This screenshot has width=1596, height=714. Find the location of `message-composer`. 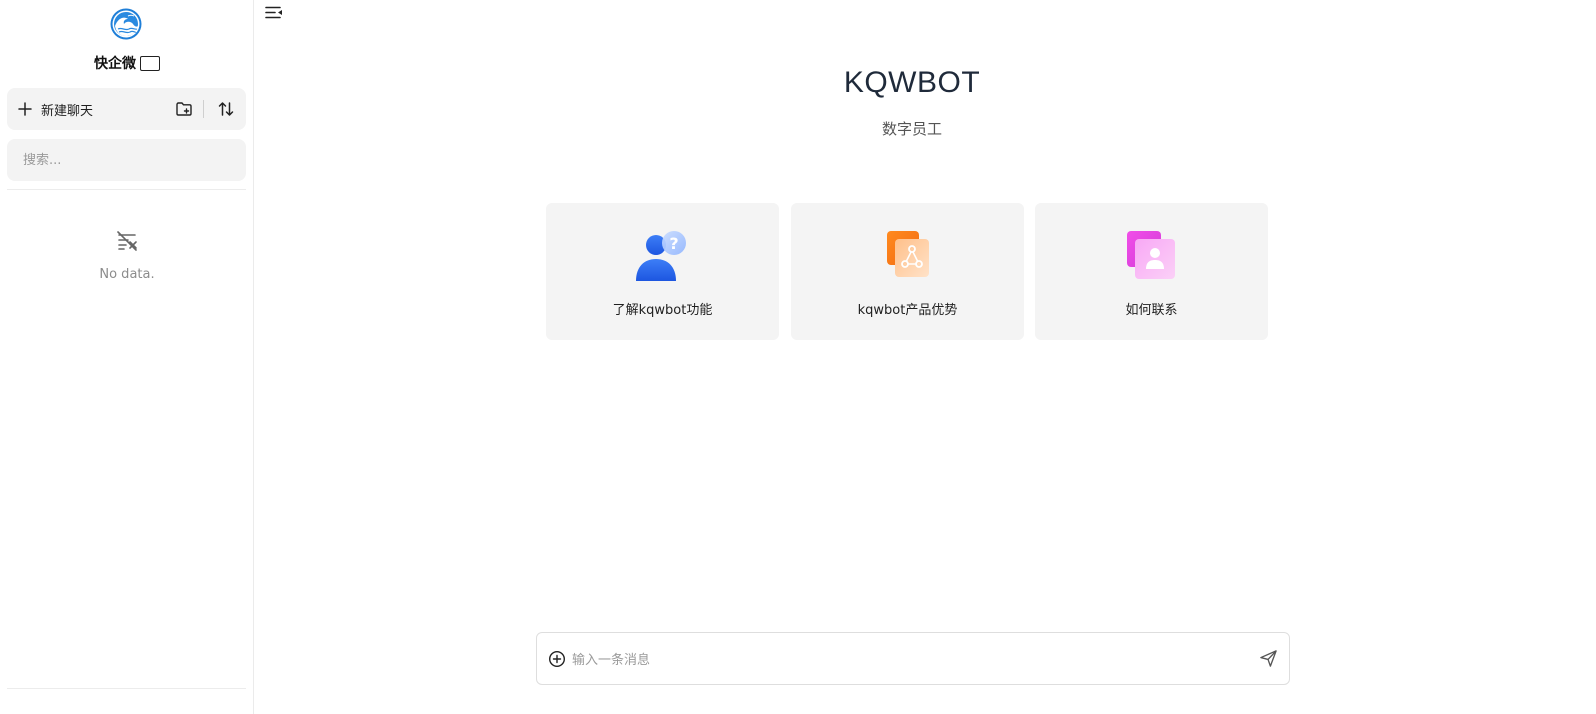

message-composer is located at coordinates (913, 658).